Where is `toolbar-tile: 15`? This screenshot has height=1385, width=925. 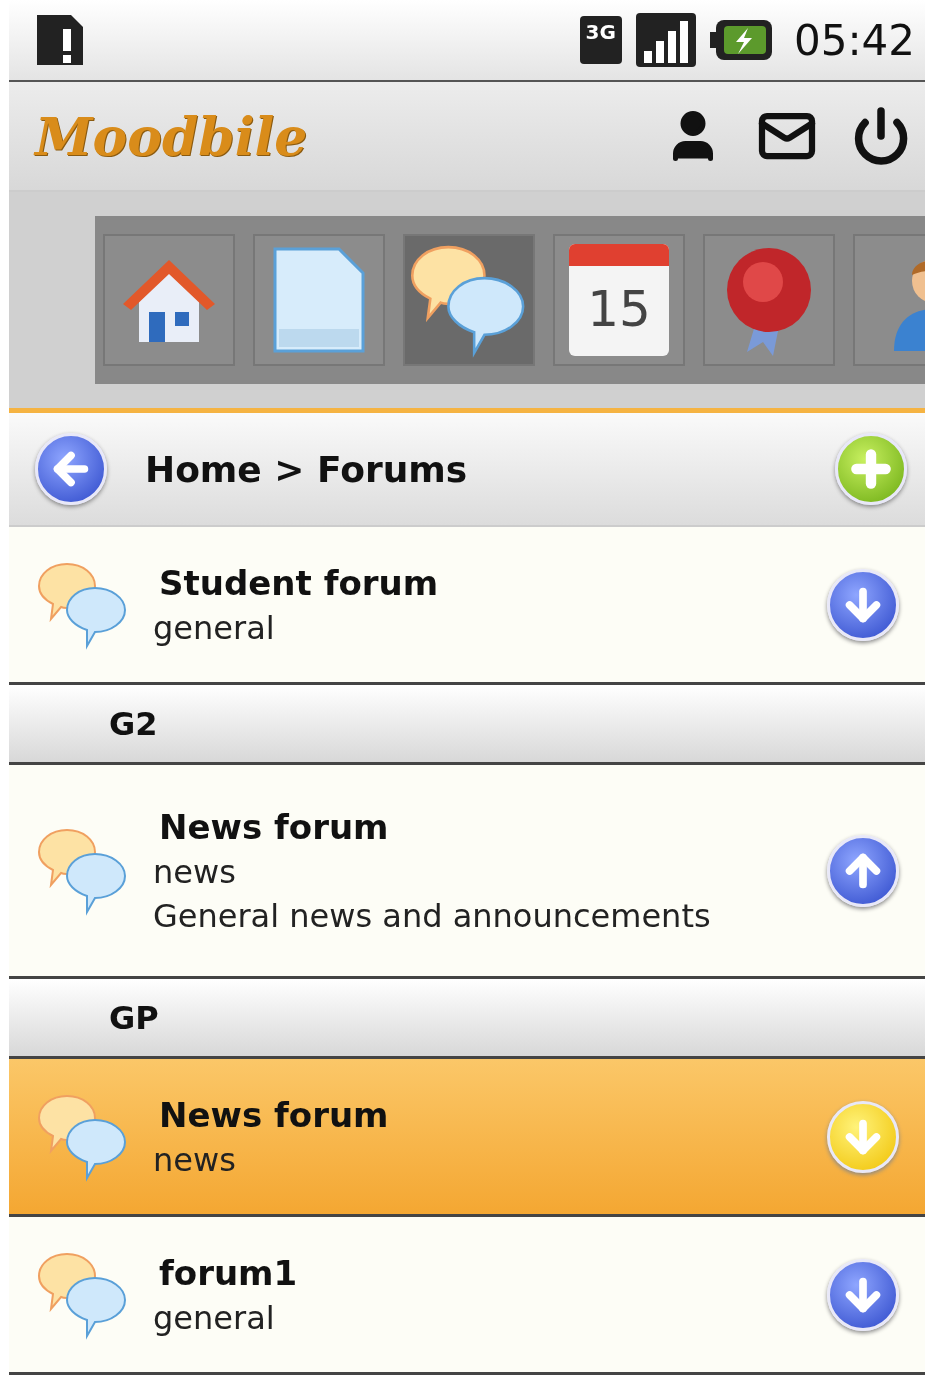
toolbar-tile: 15 is located at coordinates (619, 300).